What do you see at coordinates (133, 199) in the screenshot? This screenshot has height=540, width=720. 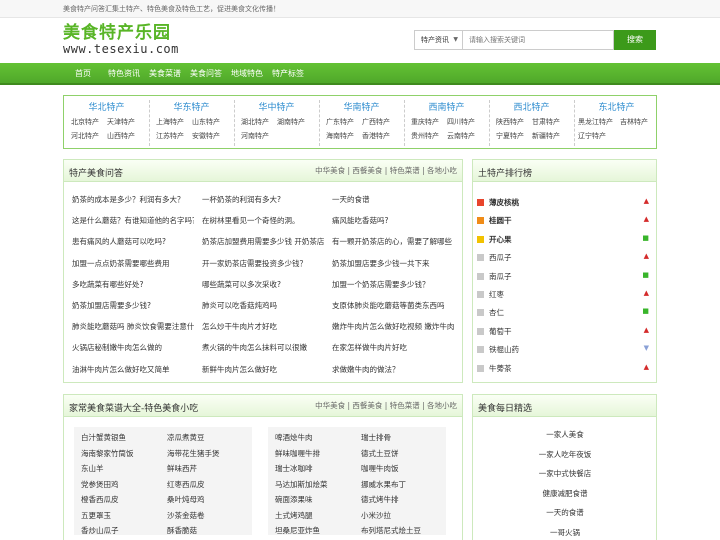 I see `qa-question-link: 奶茶的成本是多少？利润有多大？` at bounding box center [133, 199].